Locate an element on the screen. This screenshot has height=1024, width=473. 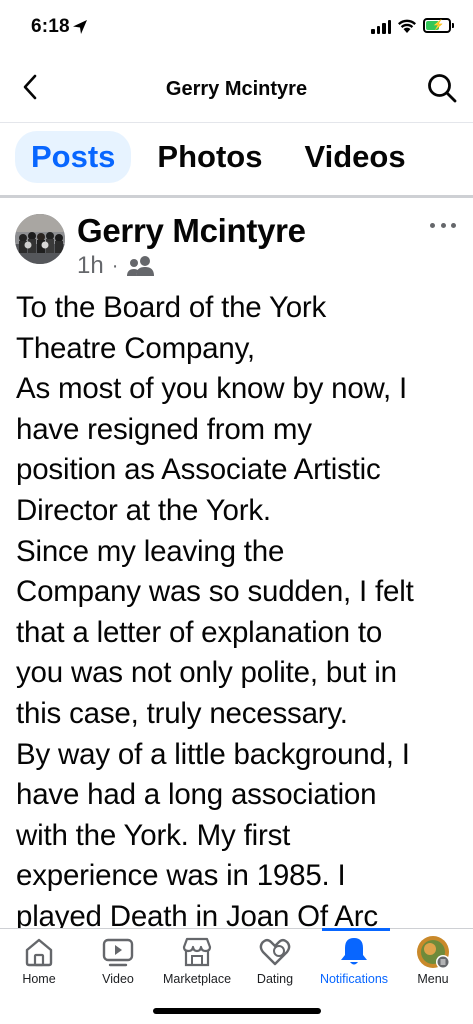
search-icon is located at coordinates (442, 88).